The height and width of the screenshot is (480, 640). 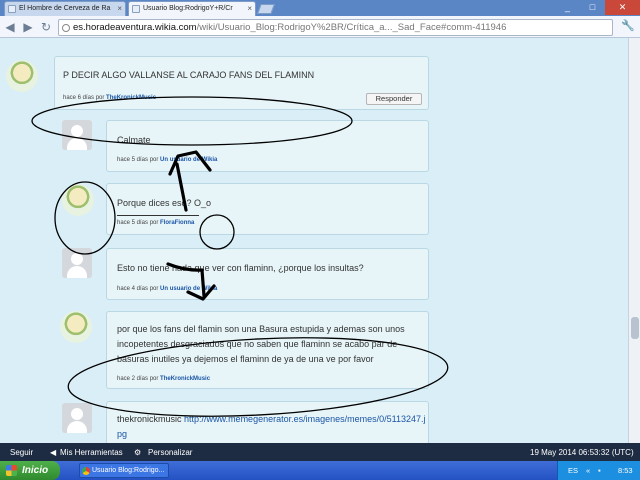 What do you see at coordinates (567, 7) in the screenshot?
I see `minimize-icon: _` at bounding box center [567, 7].